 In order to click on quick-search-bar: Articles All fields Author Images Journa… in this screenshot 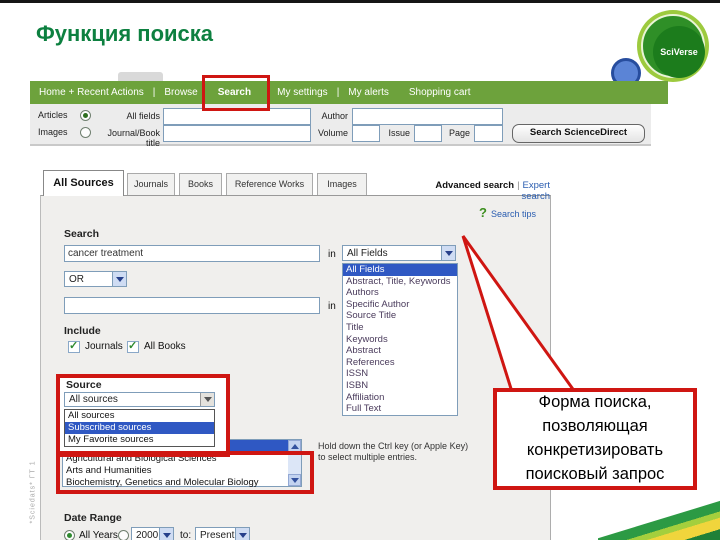, I will do `click(340, 126)`.